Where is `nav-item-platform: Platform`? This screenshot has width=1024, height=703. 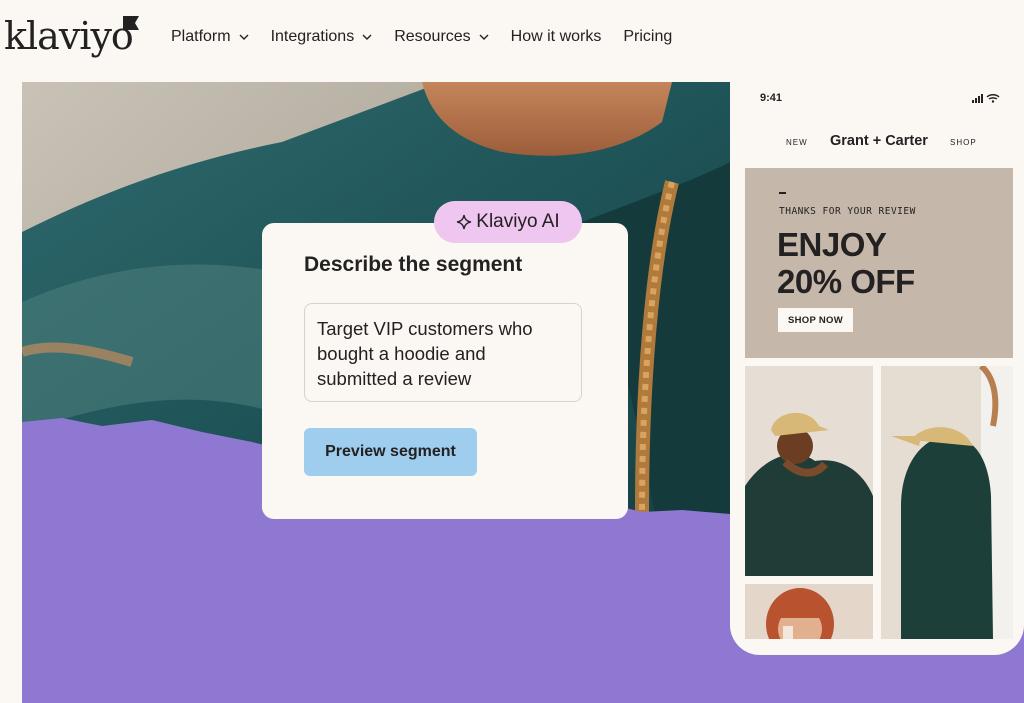
nav-item-platform: Platform is located at coordinates (210, 37).